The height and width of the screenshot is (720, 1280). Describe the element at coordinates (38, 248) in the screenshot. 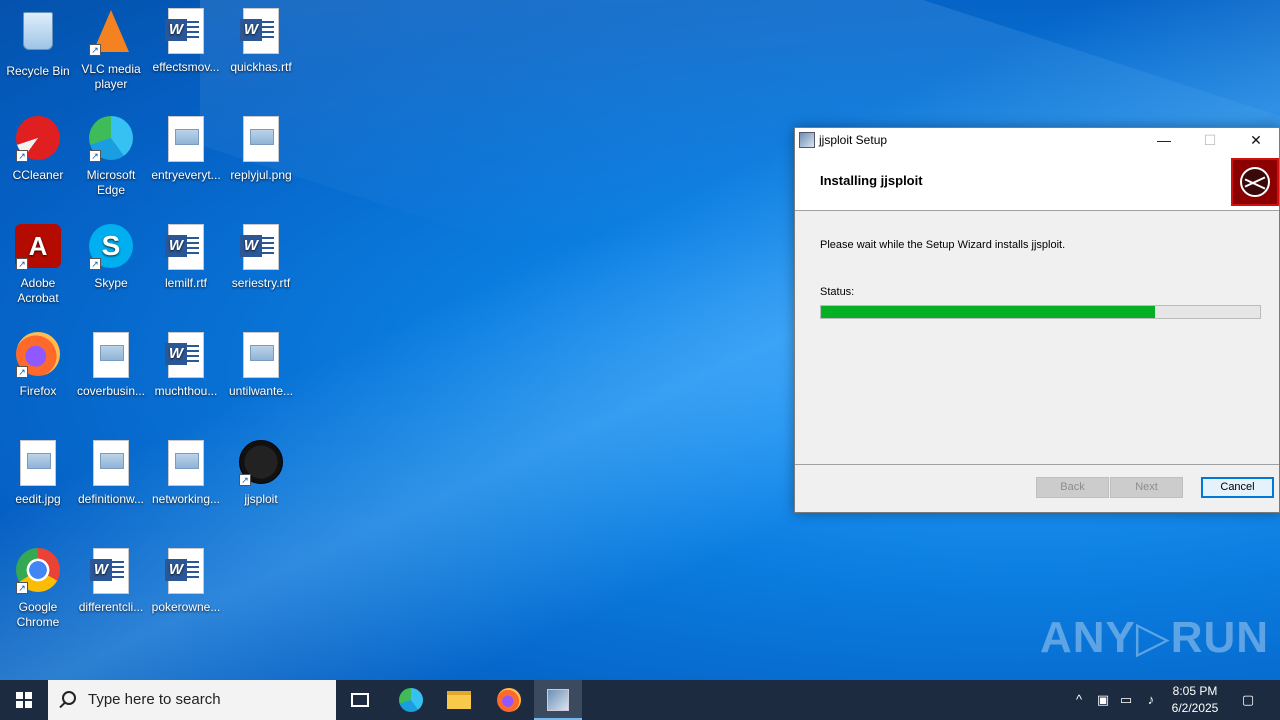

I see `acrobat-icon: A ↗` at that location.